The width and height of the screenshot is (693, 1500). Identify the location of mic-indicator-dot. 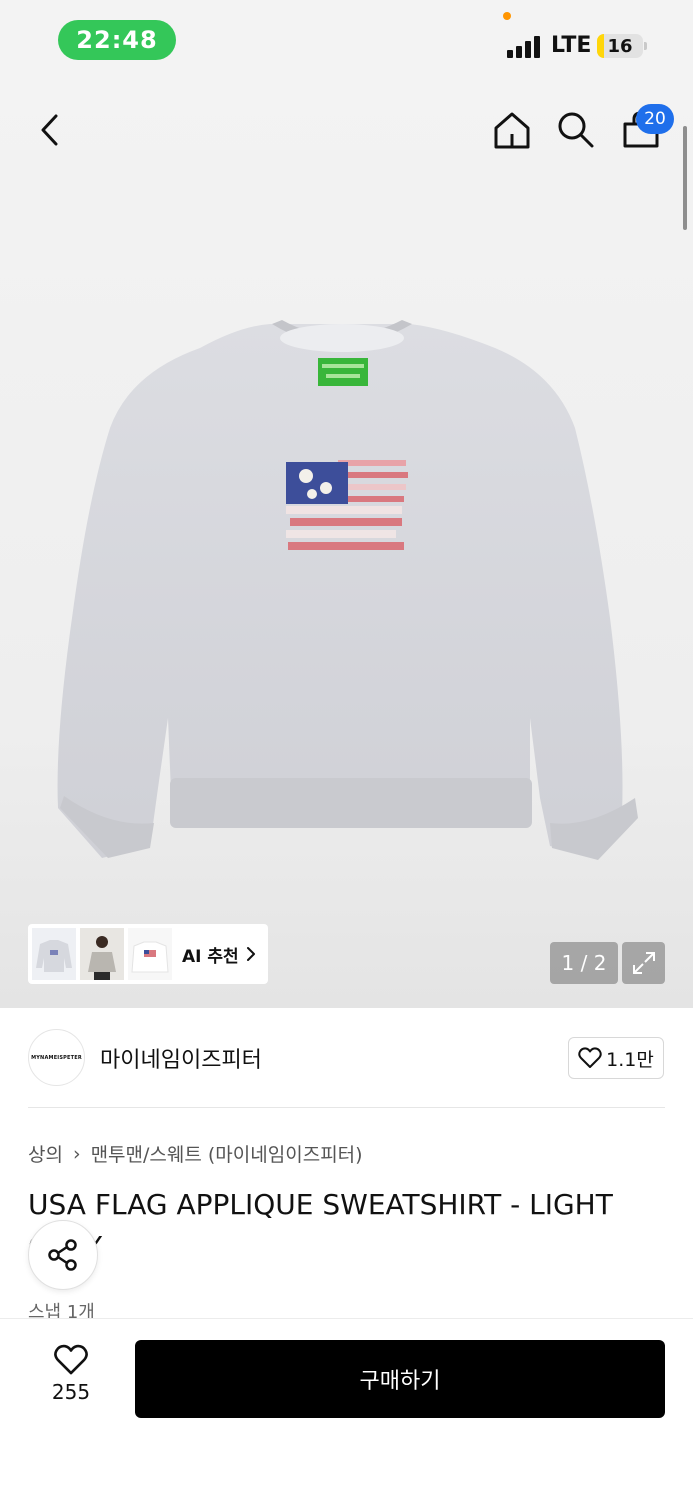
(507, 16).